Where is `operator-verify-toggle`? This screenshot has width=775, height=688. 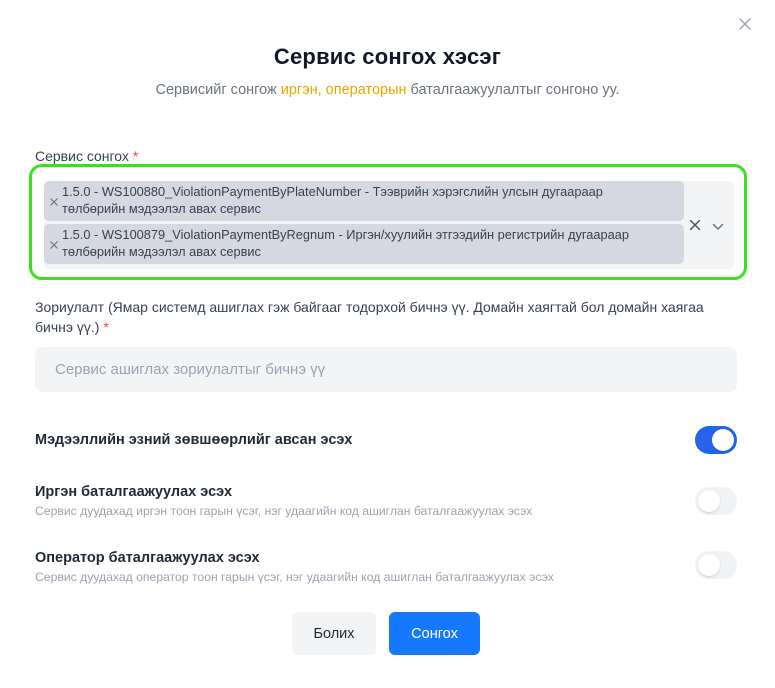 operator-verify-toggle is located at coordinates (716, 565).